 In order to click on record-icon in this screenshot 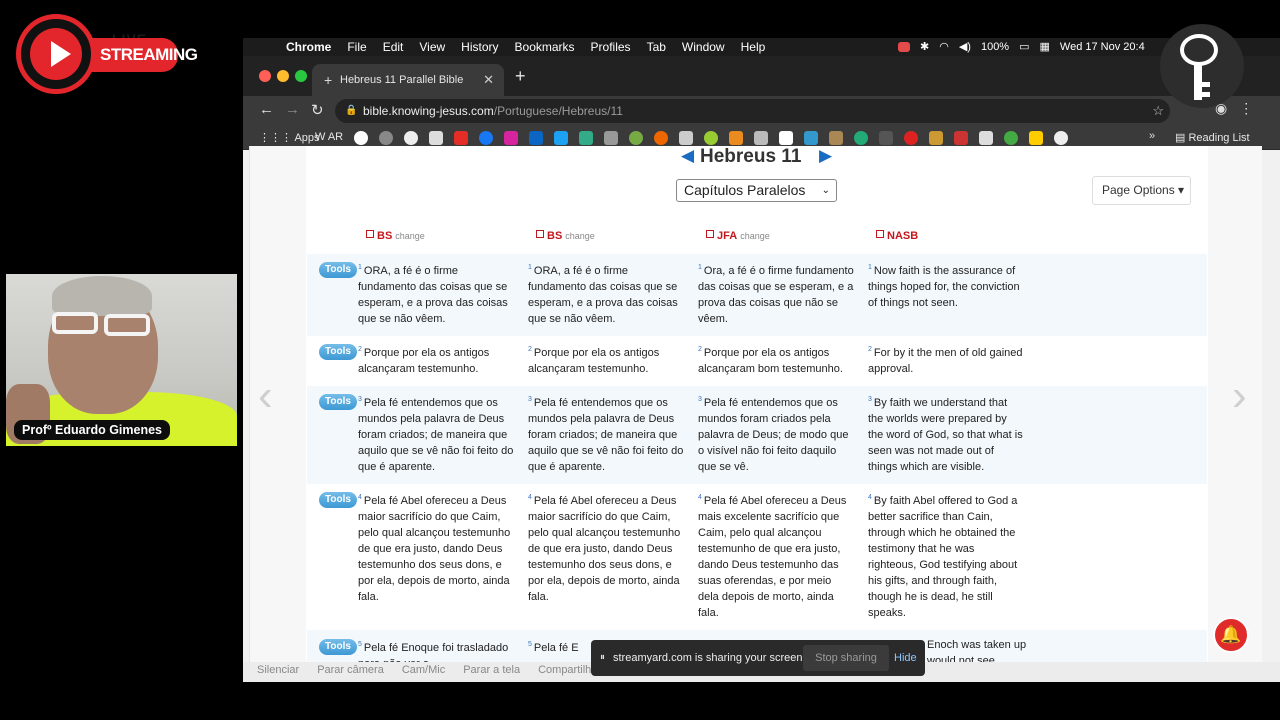, I will do `click(904, 47)`.